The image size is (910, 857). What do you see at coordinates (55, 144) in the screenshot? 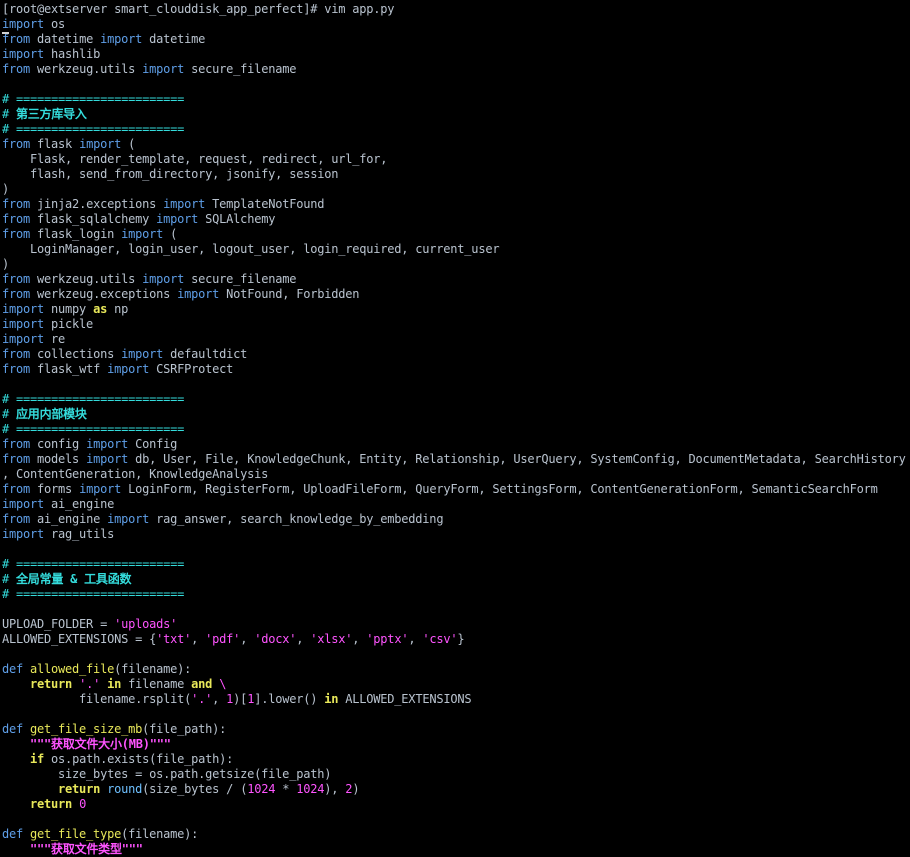
I see `code-token: flask` at bounding box center [55, 144].